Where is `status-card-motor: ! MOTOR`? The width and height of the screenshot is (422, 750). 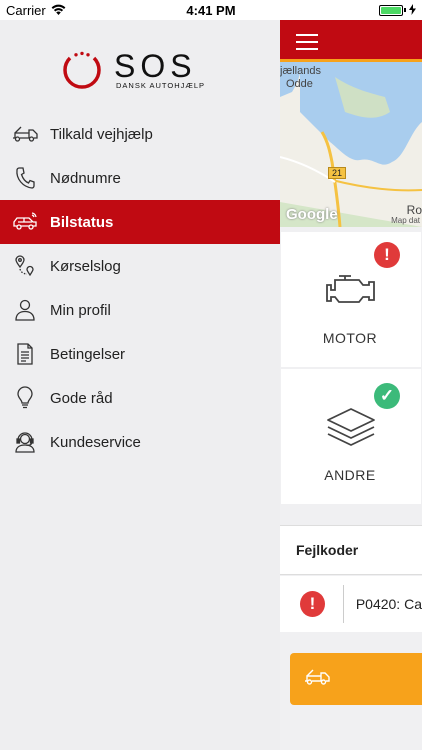
status-card-motor: ! MOTOR is located at coordinates (351, 299).